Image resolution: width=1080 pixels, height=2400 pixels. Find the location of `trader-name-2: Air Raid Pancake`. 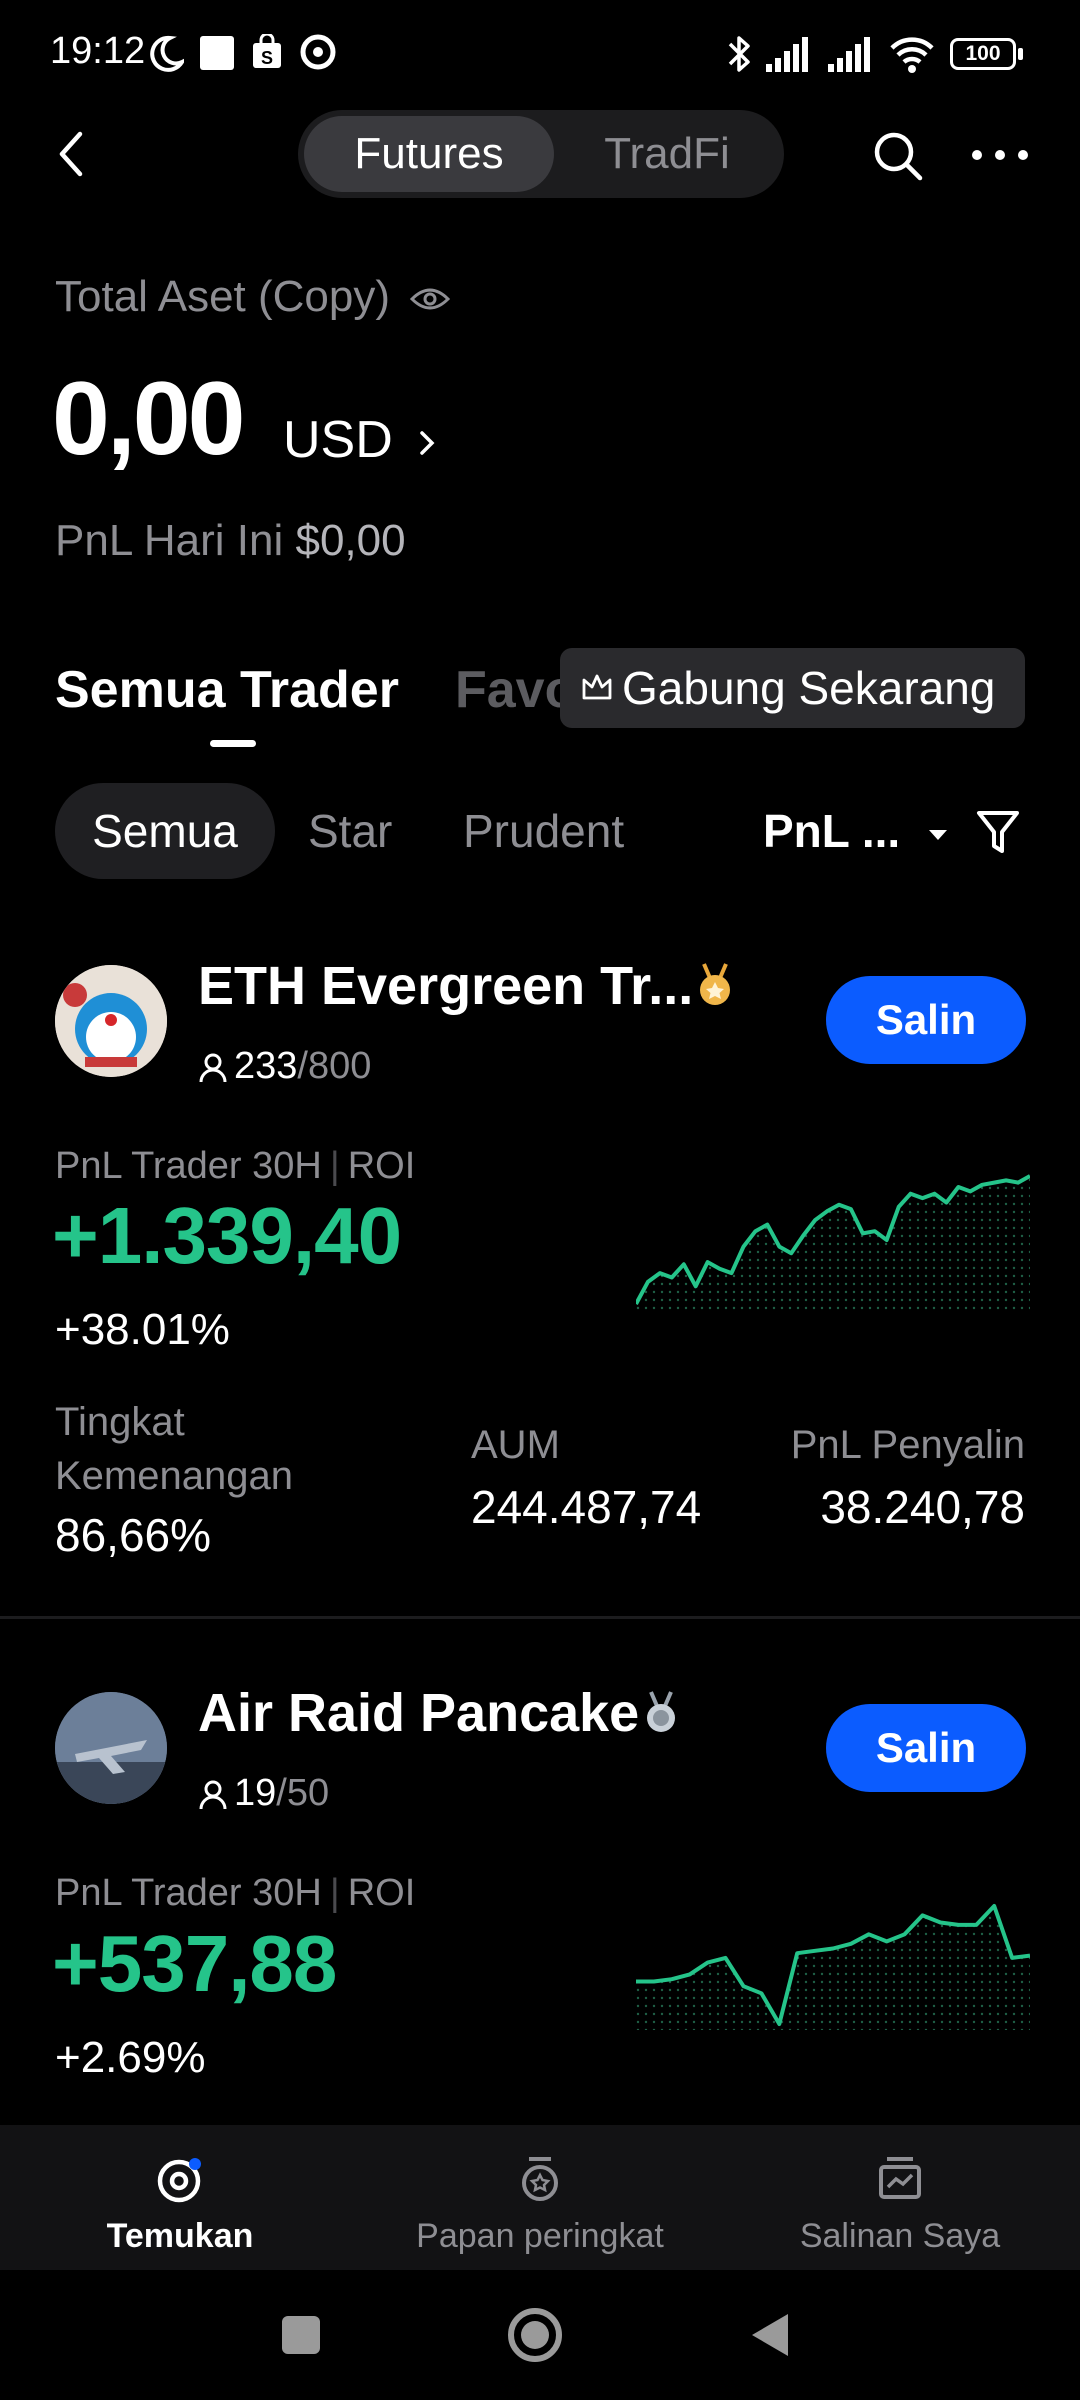

trader-name-2: Air Raid Pancake is located at coordinates (418, 1713).